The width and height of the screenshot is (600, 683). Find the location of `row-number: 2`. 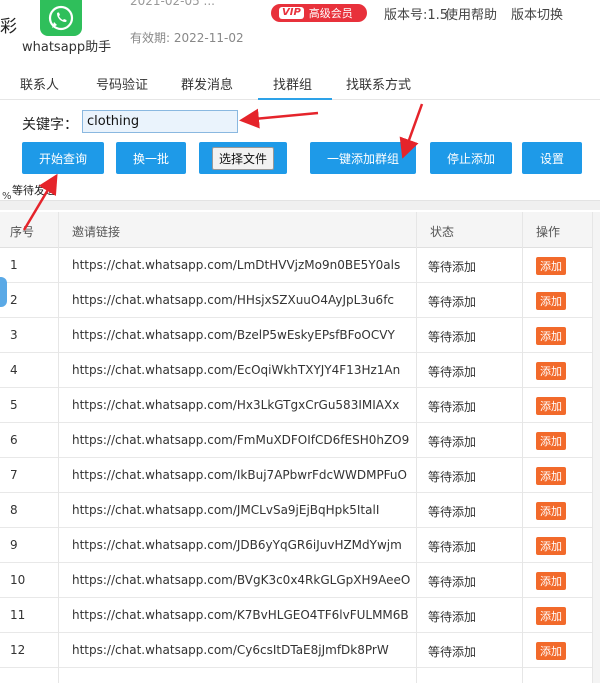

row-number: 2 is located at coordinates (14, 300).